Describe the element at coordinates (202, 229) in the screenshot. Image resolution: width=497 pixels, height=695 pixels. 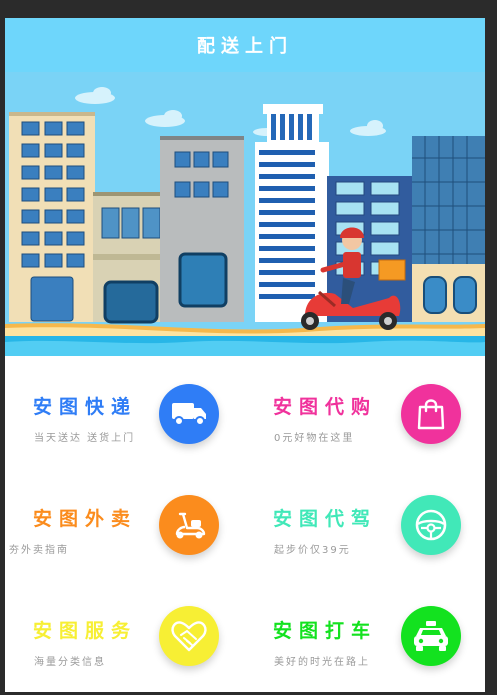
I see `grey-building` at that location.